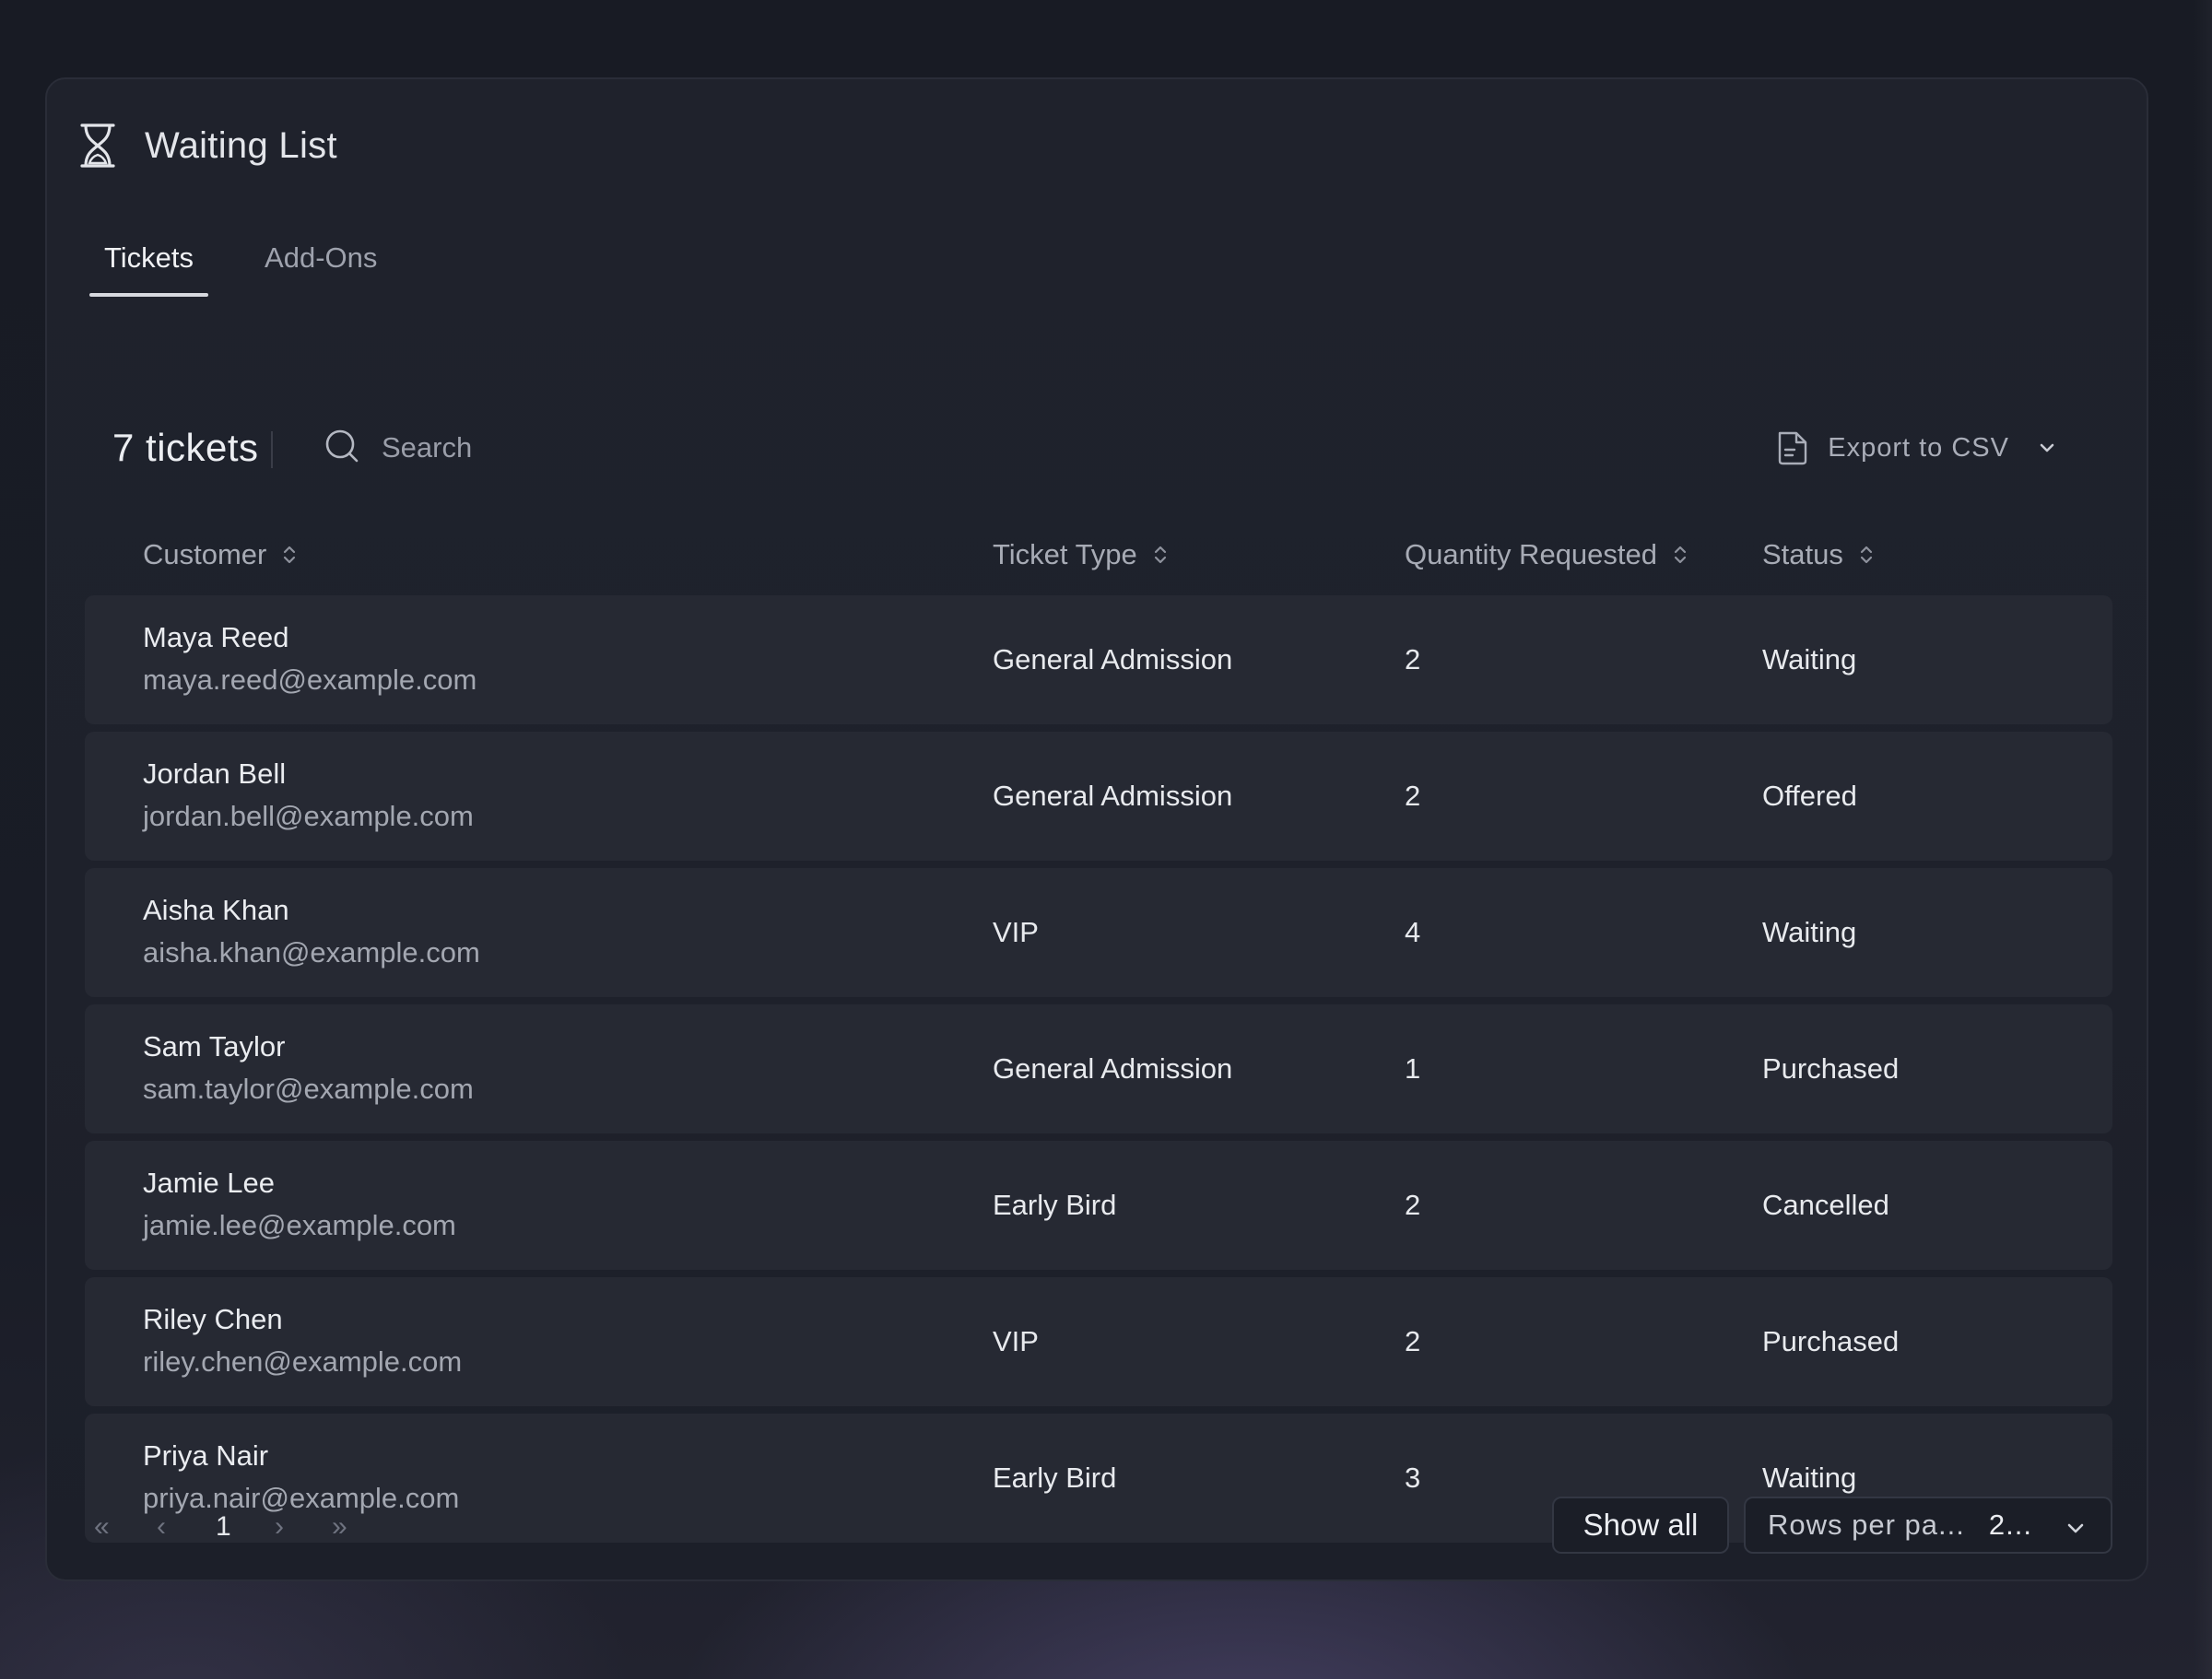  What do you see at coordinates (308, 1089) in the screenshot?
I see `customer-email: sam.taylor@example.com` at bounding box center [308, 1089].